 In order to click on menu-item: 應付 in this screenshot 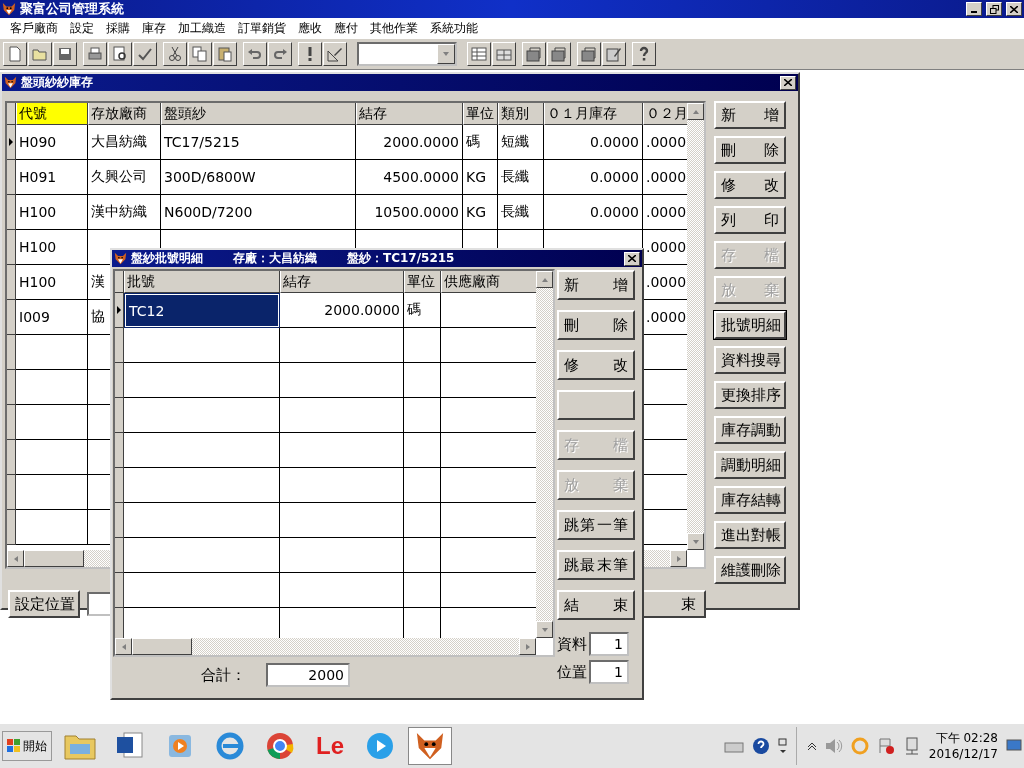, I will do `click(346, 28)`.